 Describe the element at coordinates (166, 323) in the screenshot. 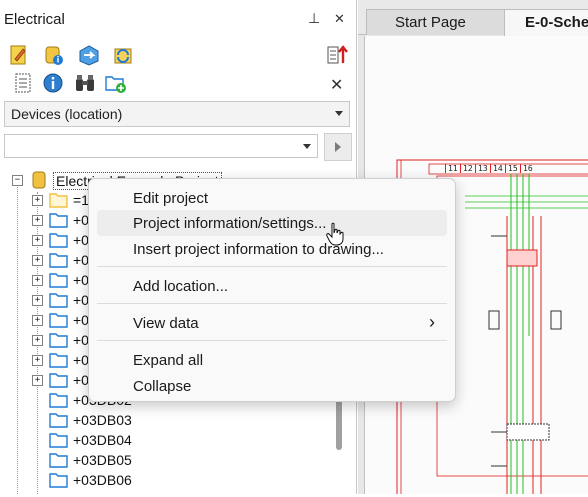

I see `menu-item-label: View data` at that location.